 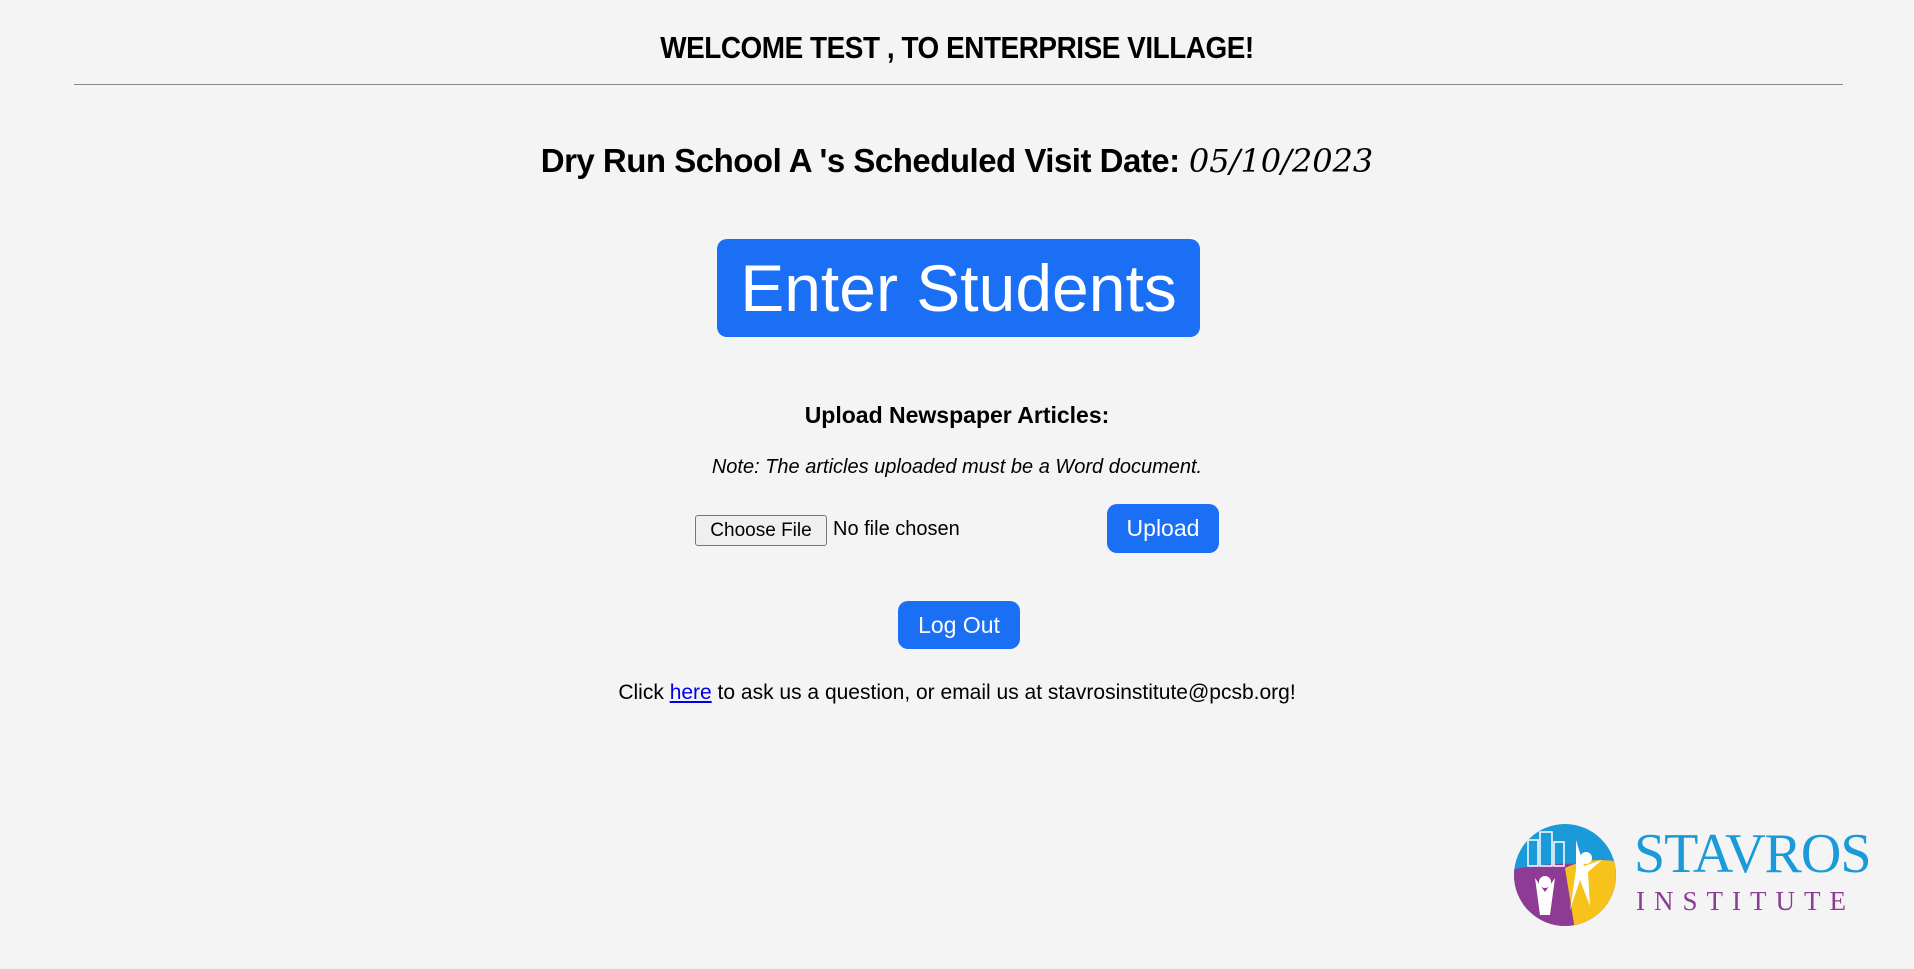 What do you see at coordinates (958, 288) in the screenshot?
I see `enter-students-button: Enter Students` at bounding box center [958, 288].